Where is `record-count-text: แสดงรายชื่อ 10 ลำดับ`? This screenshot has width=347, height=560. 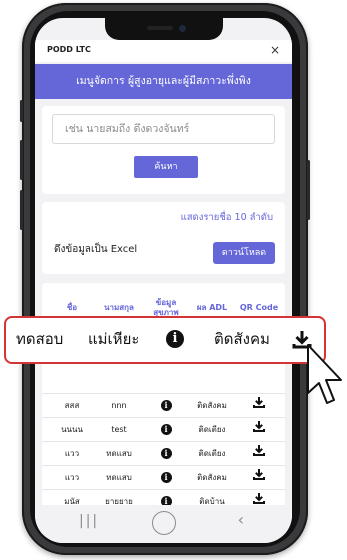
record-count-text: แสดงรายชื่อ 10 ลำดับ is located at coordinates (226, 217).